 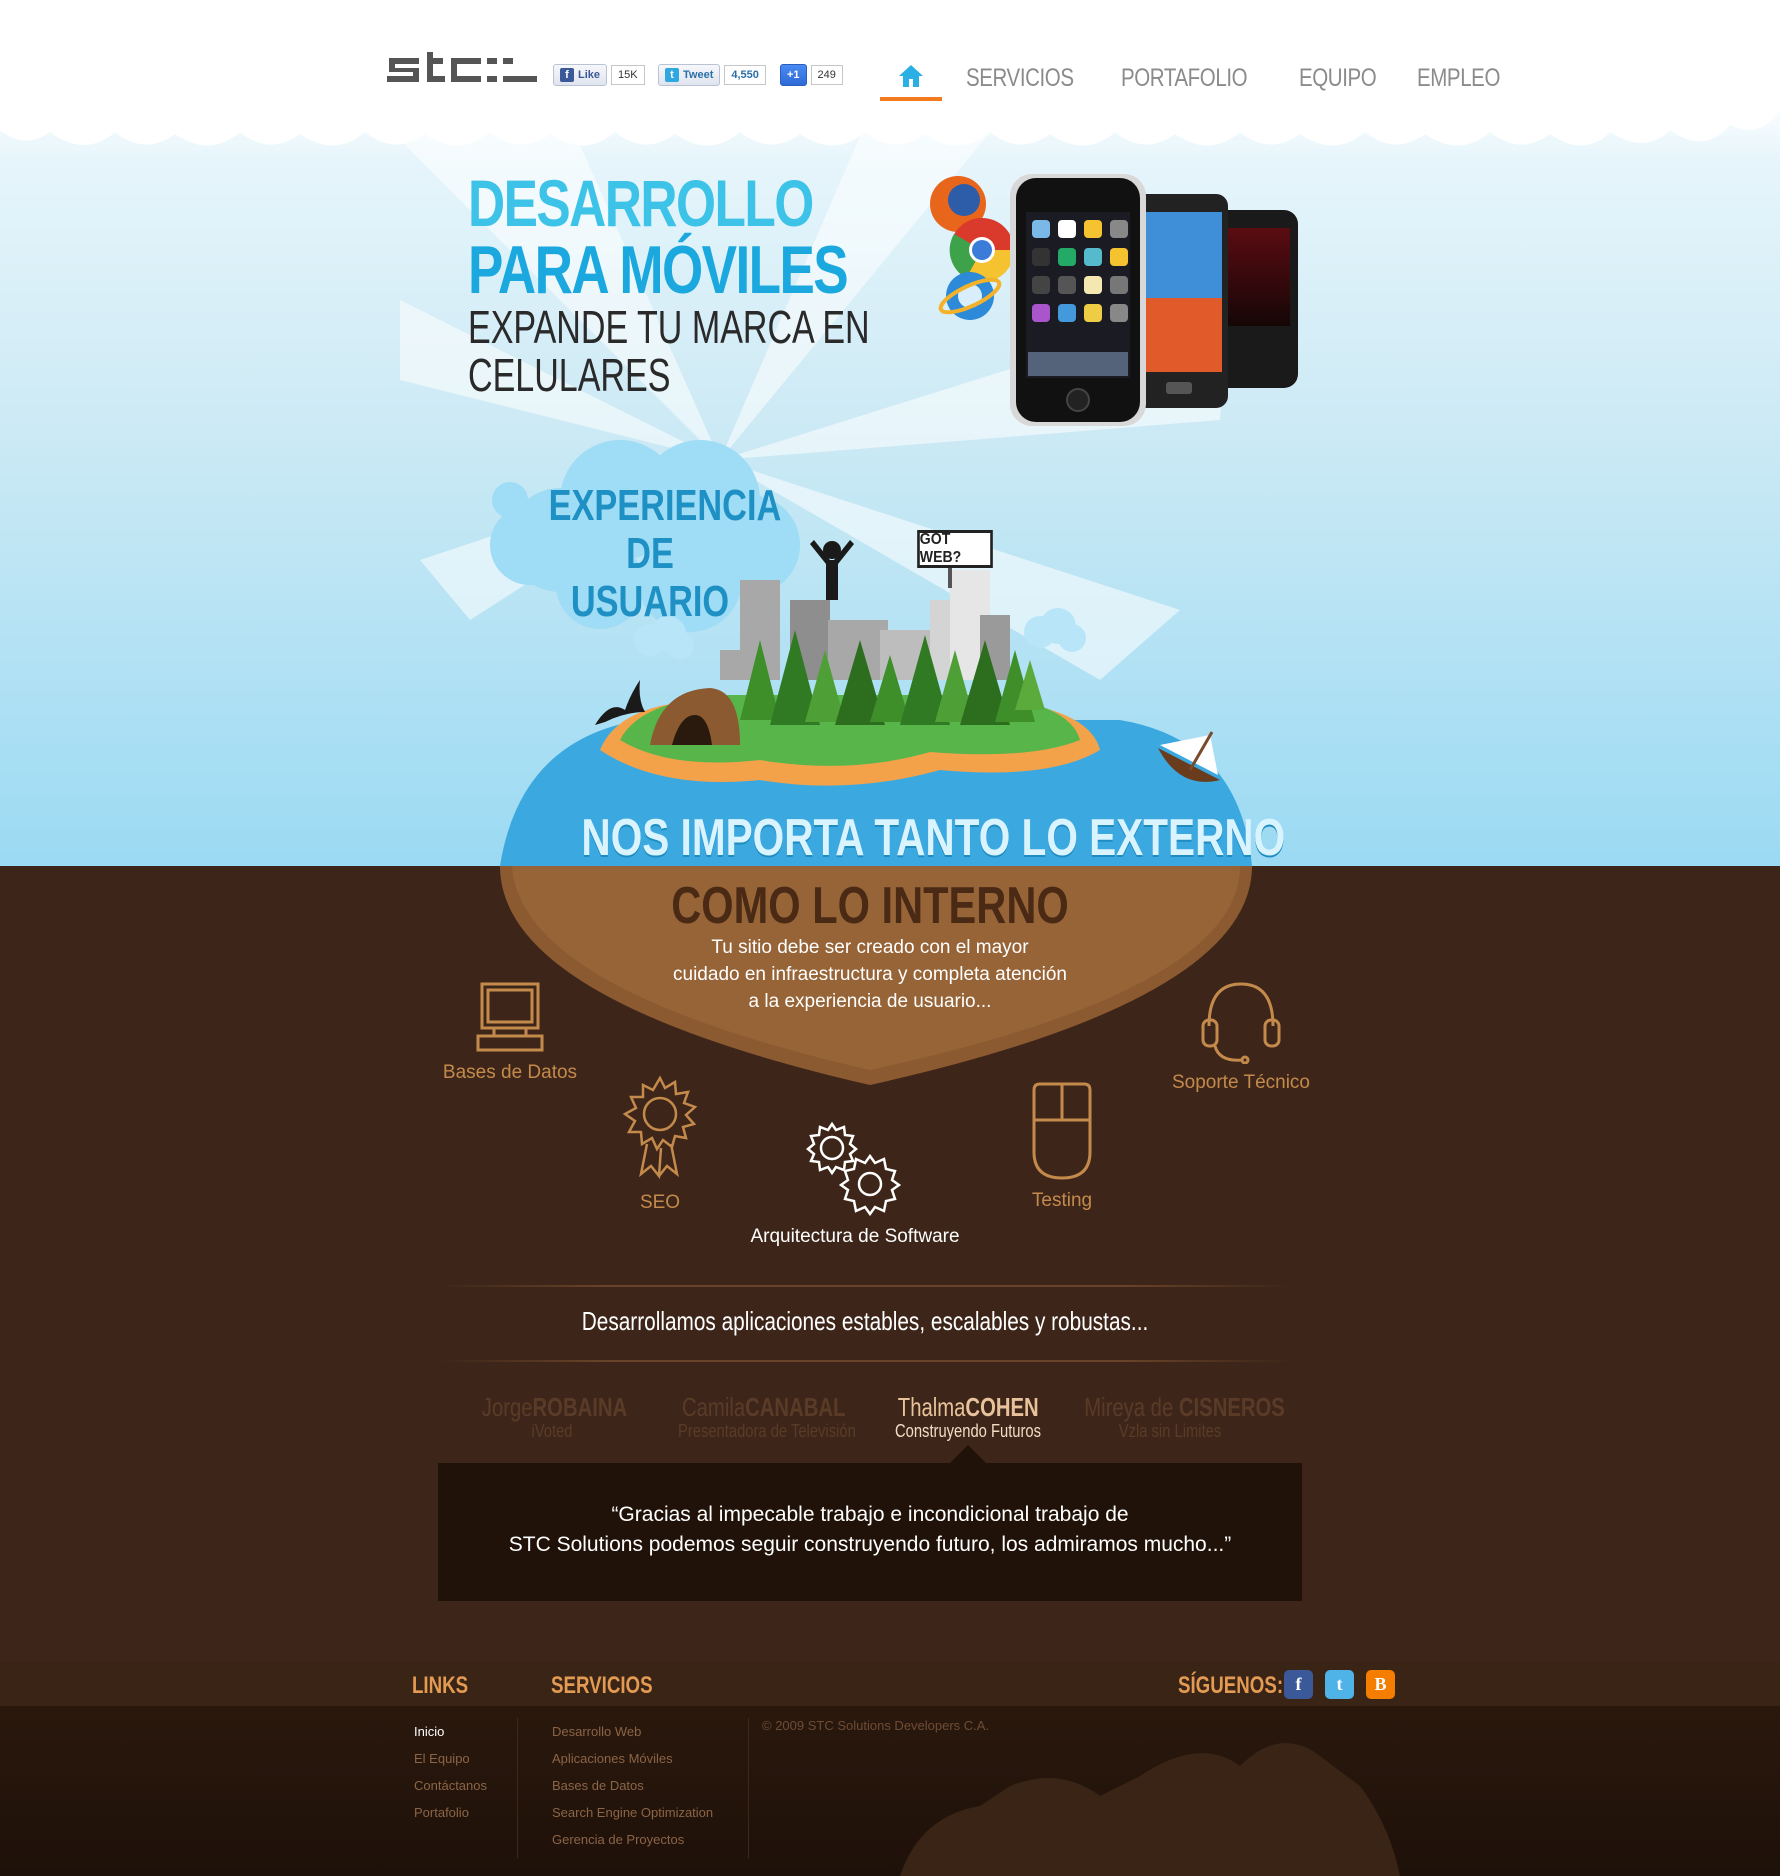 I want to click on footer-services-heading: SERVICIOS, so click(x=602, y=1685).